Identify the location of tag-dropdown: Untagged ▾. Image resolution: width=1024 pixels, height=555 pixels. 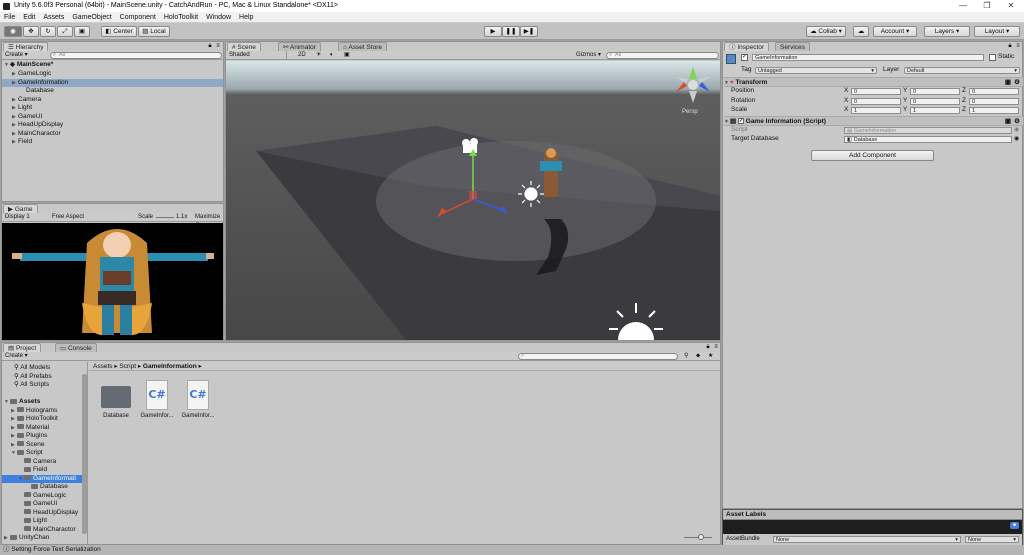
(816, 70).